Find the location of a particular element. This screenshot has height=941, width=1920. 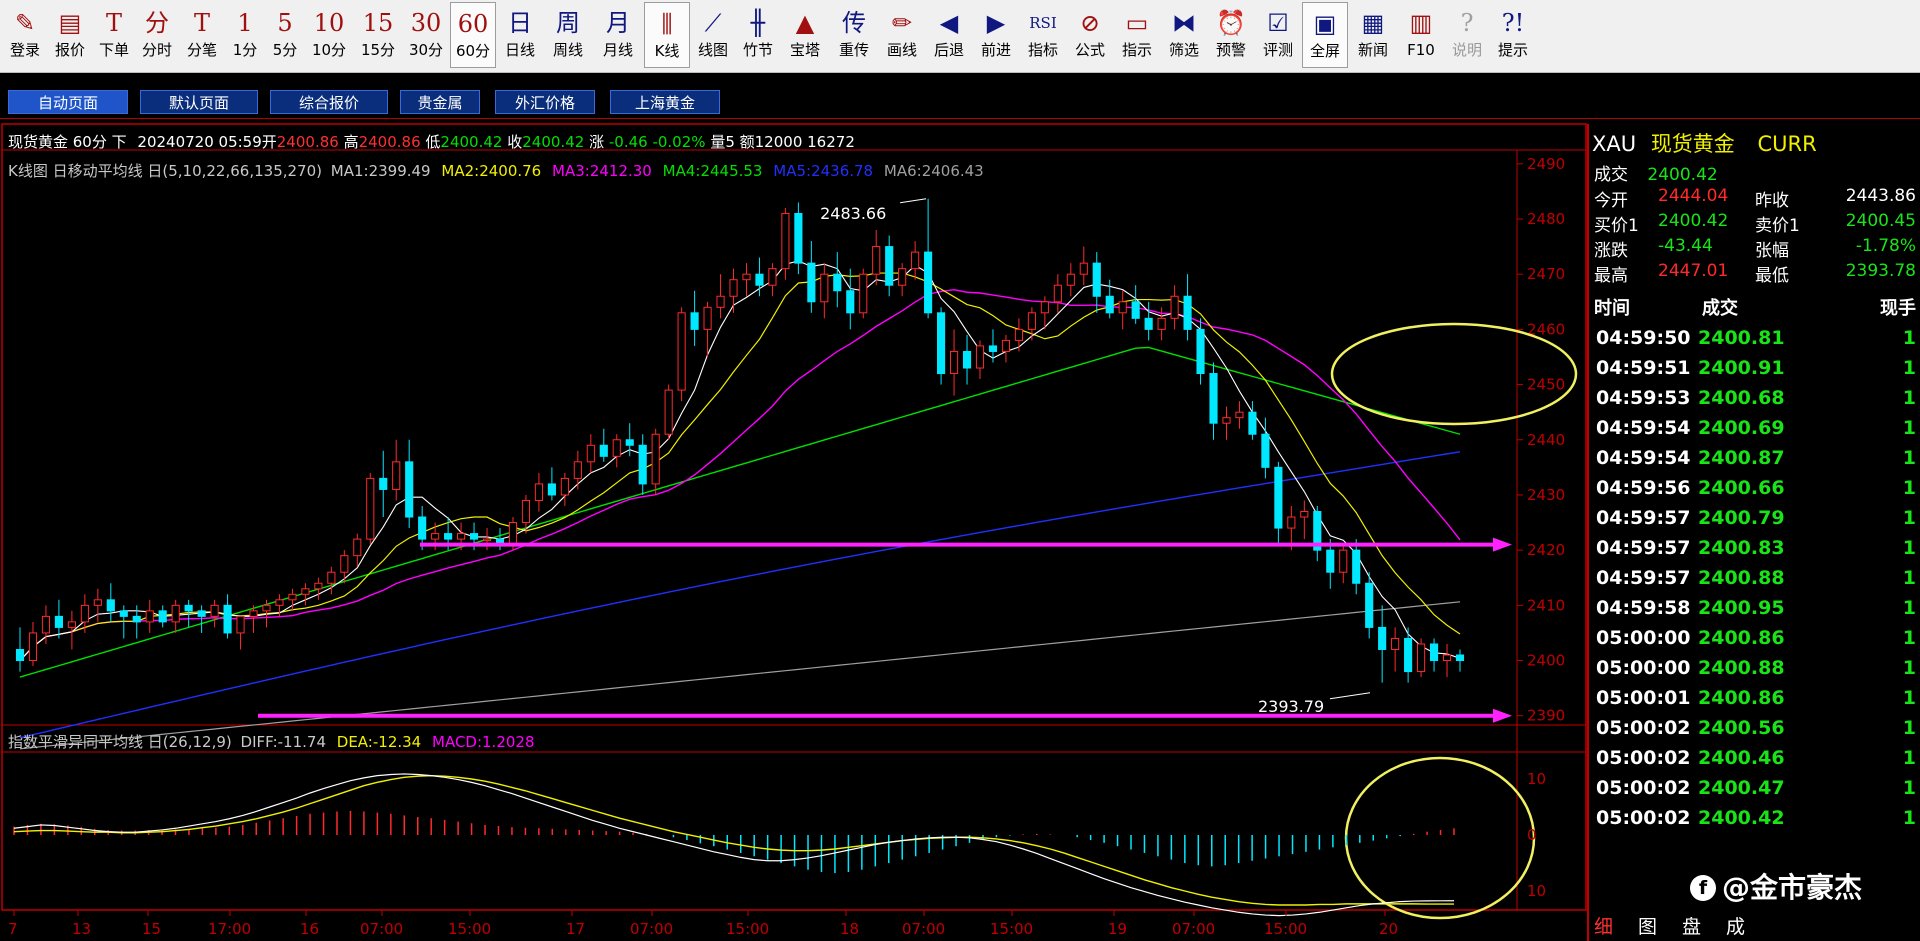

macd-tick-label: 10 is located at coordinates (1536, 891).